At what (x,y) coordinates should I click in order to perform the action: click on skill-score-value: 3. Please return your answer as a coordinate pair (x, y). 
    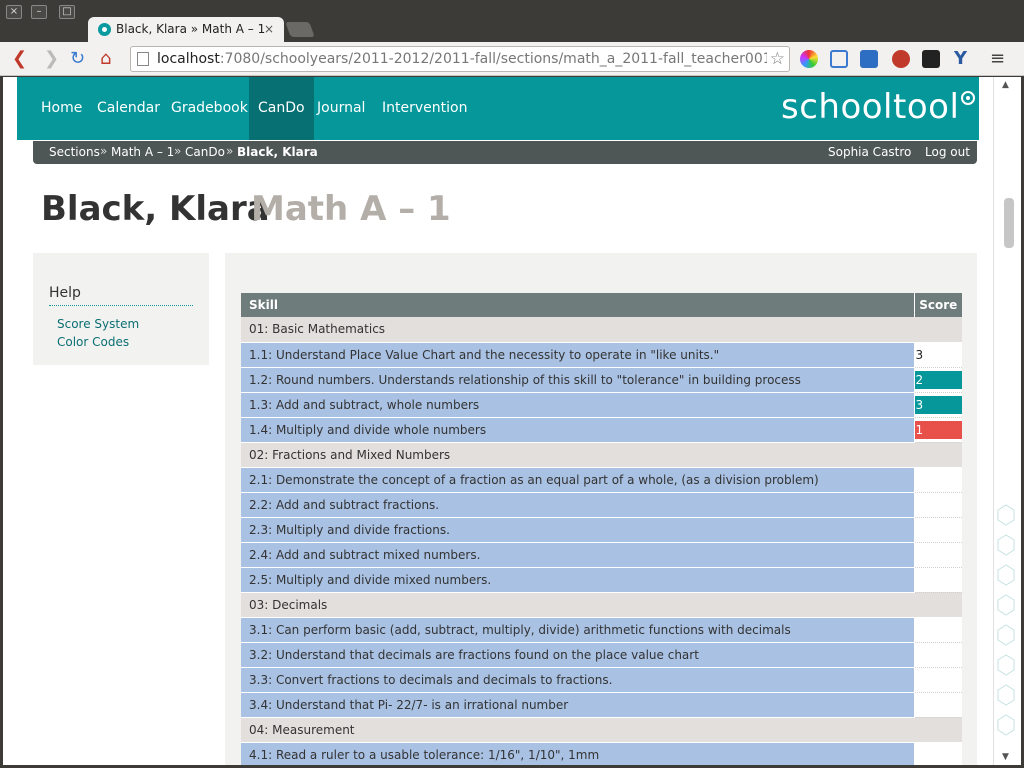
    Looking at the image, I should click on (919, 354).